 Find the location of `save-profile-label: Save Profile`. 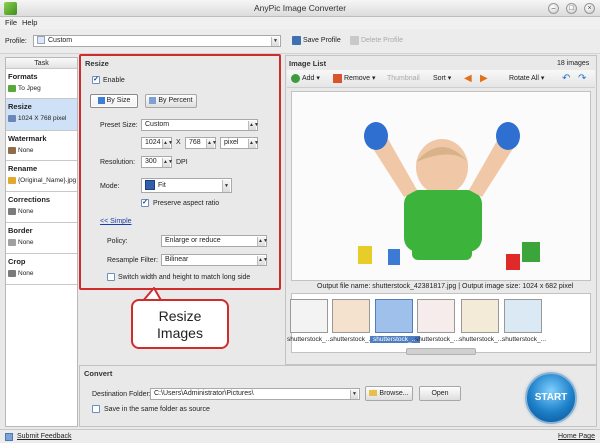

save-profile-label: Save Profile is located at coordinates (322, 40).